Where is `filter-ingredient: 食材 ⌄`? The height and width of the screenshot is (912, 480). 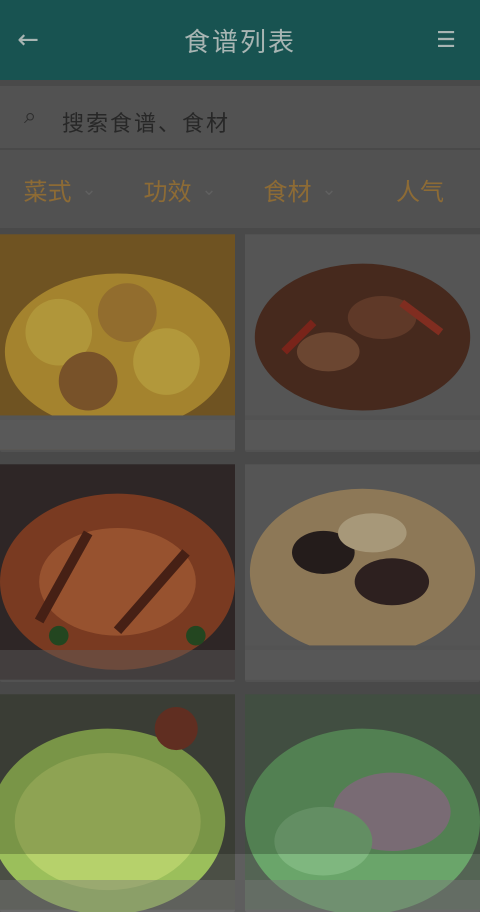
filter-ingredient: 食材 ⌄ is located at coordinates (300, 189).